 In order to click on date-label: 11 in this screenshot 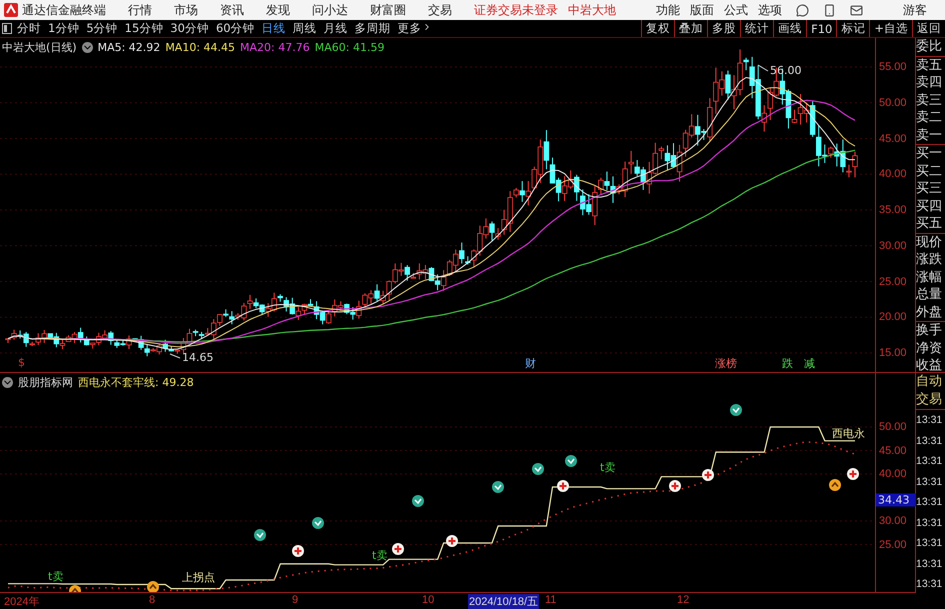, I will do `click(551, 600)`.